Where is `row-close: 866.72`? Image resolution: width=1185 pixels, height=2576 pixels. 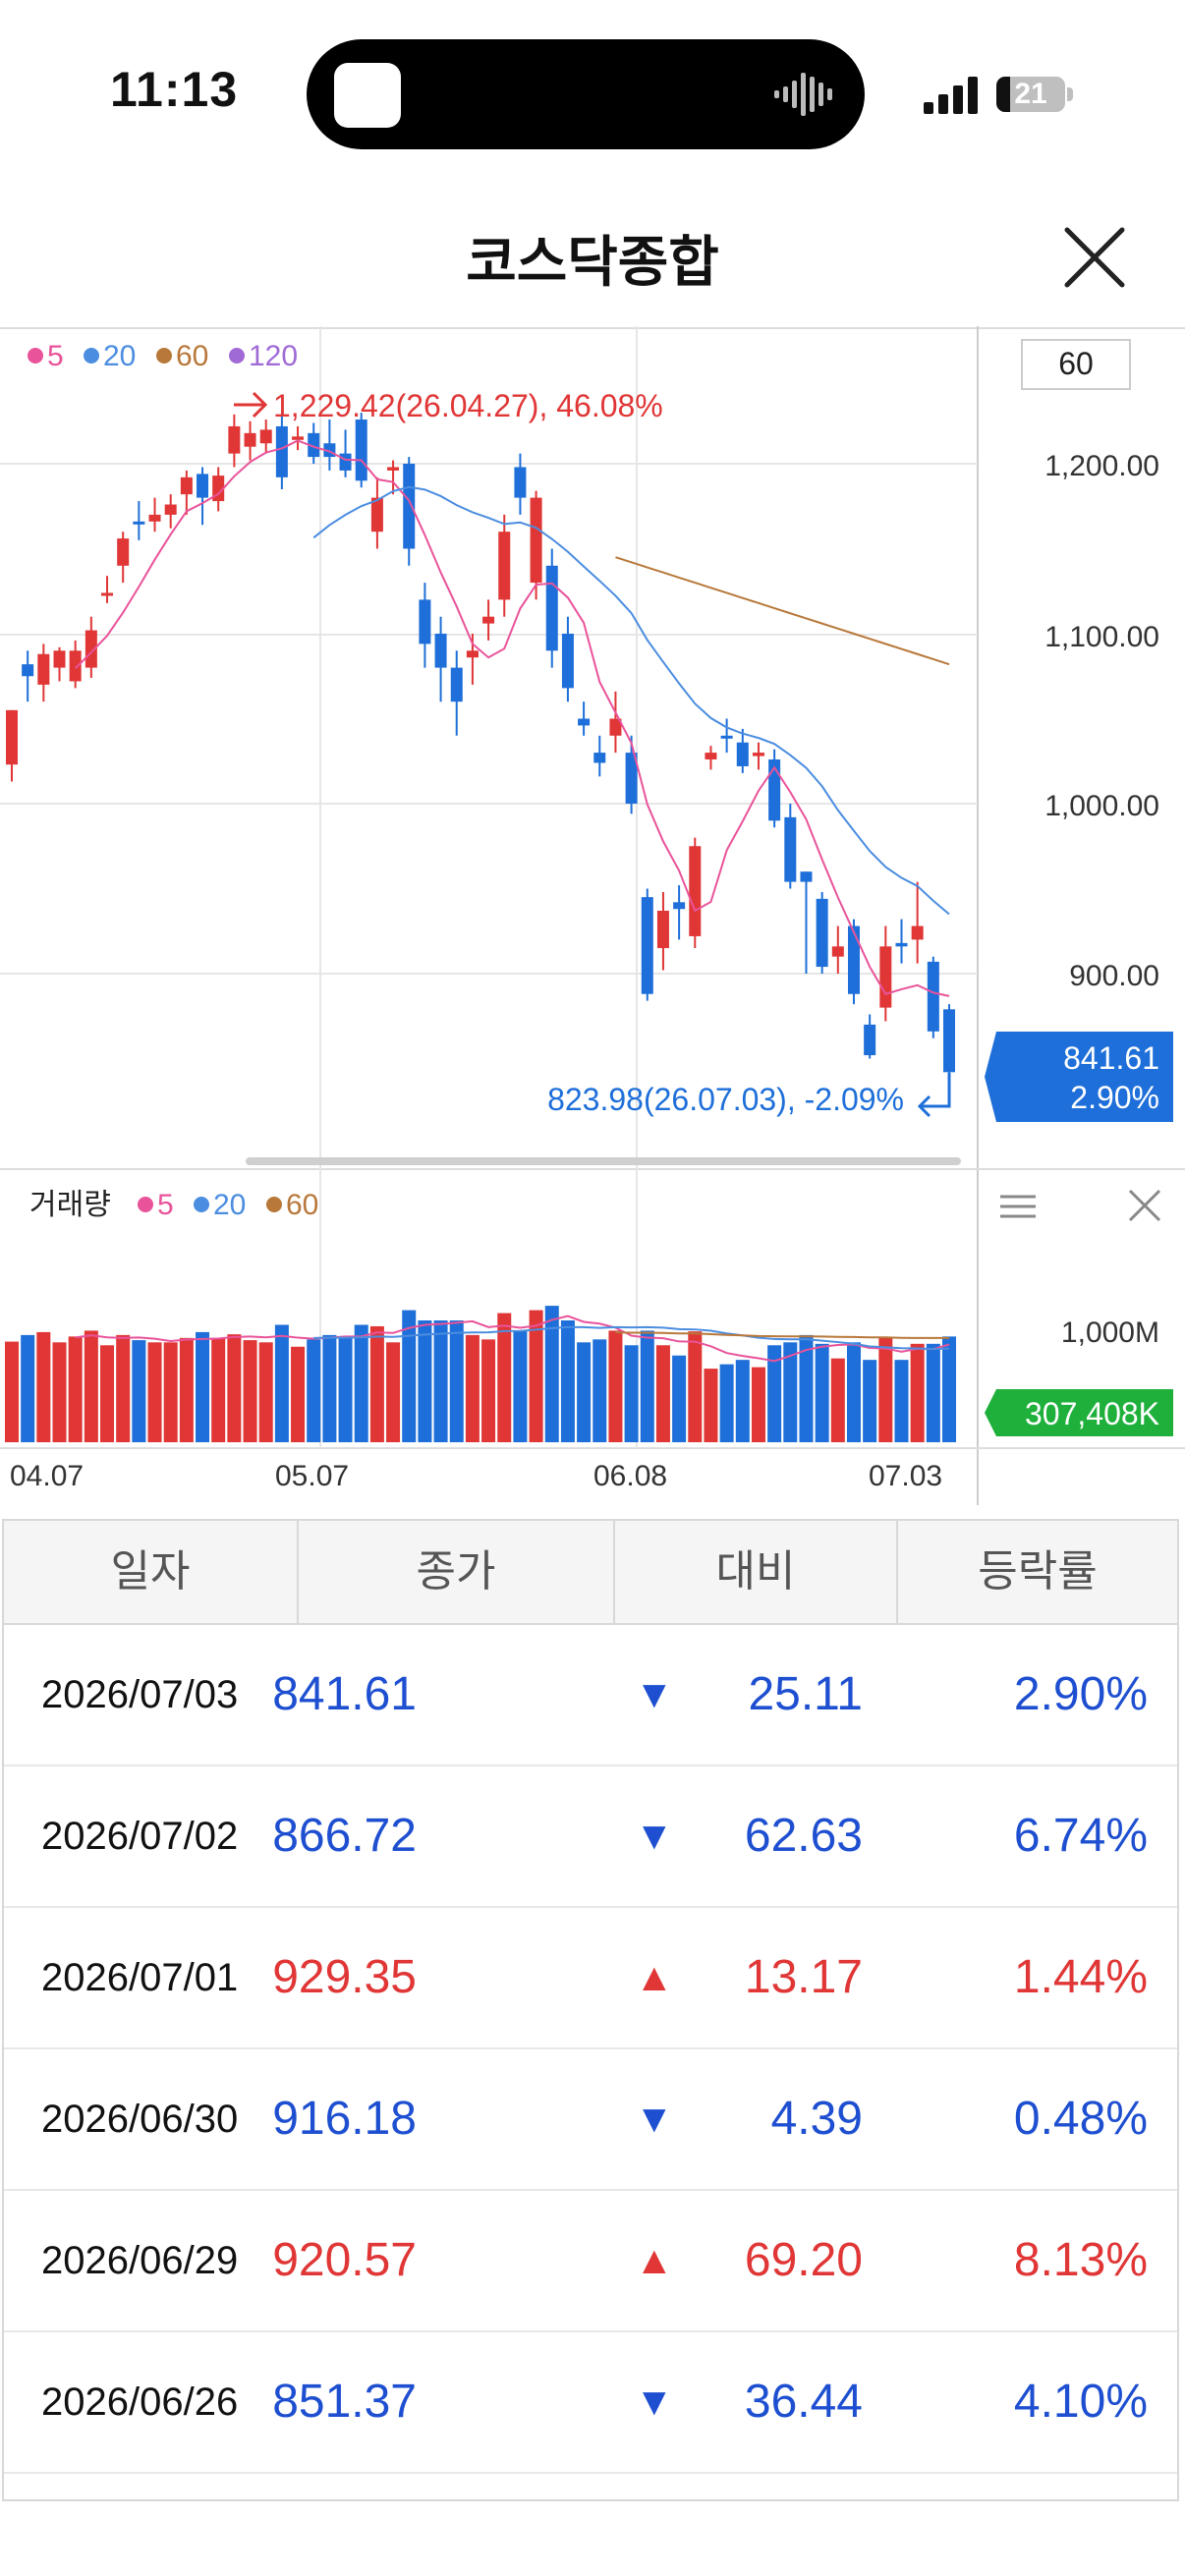
row-close: 866.72 is located at coordinates (345, 1836).